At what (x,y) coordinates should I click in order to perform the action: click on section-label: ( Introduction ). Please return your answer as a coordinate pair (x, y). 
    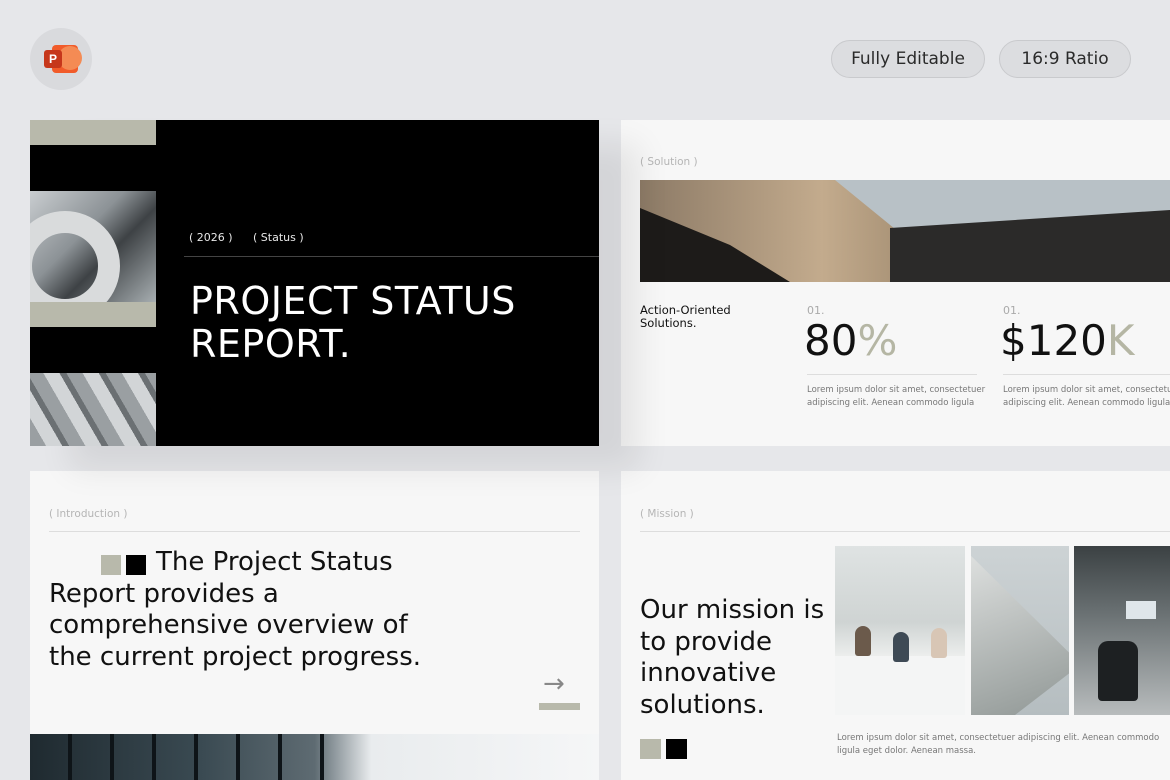
    Looking at the image, I should click on (88, 514).